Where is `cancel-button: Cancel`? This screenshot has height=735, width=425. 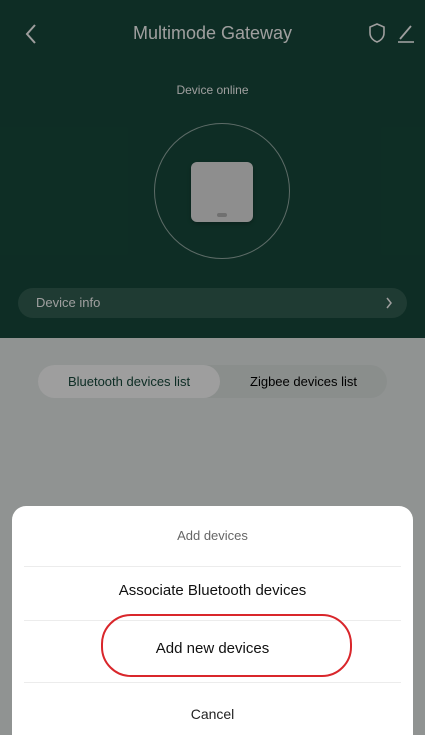 cancel-button: Cancel is located at coordinates (212, 714).